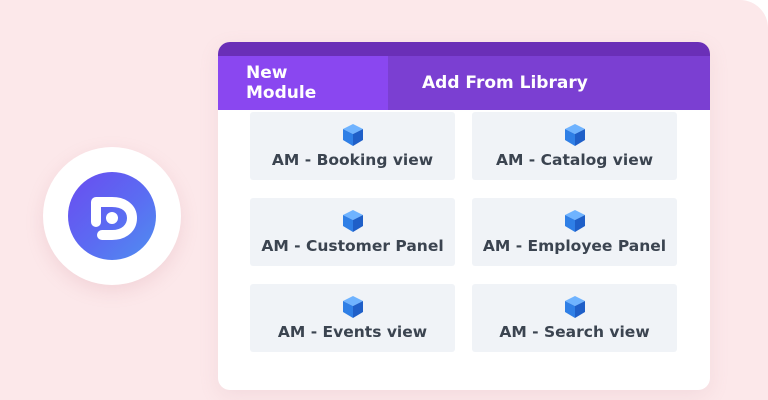 This screenshot has width=768, height=400. Describe the element at coordinates (352, 332) in the screenshot. I see `module-label: AM - Events view` at that location.